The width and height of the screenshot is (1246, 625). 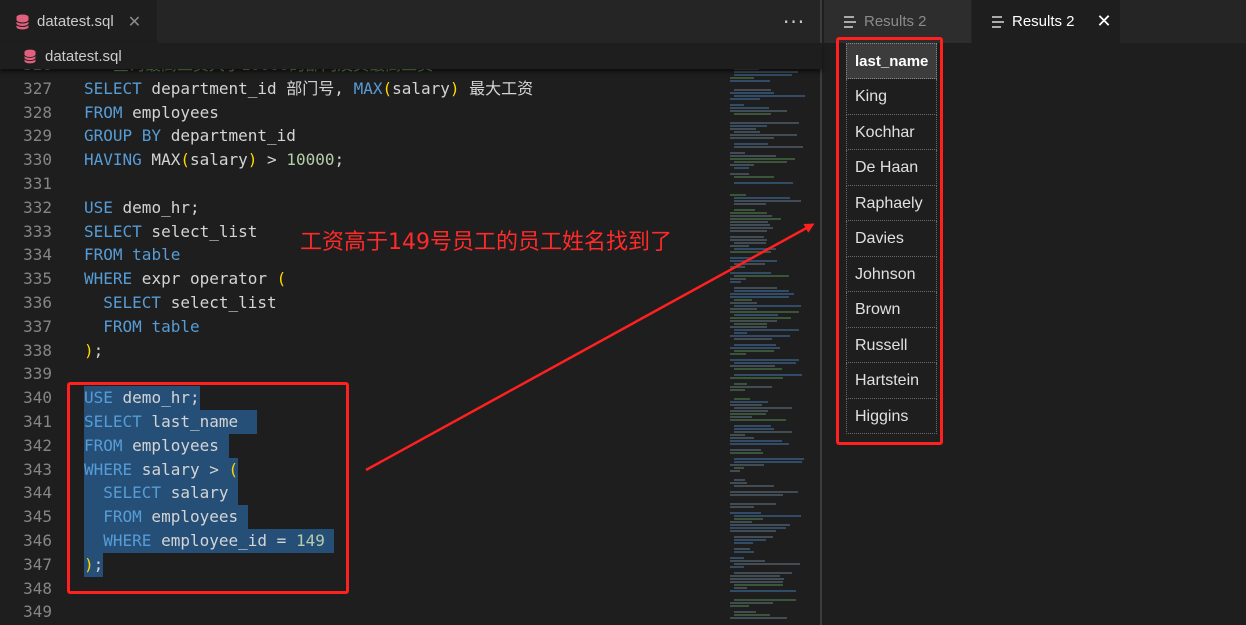 What do you see at coordinates (794, 22) in the screenshot?
I see `more-ellipsis-icon: ···` at bounding box center [794, 22].